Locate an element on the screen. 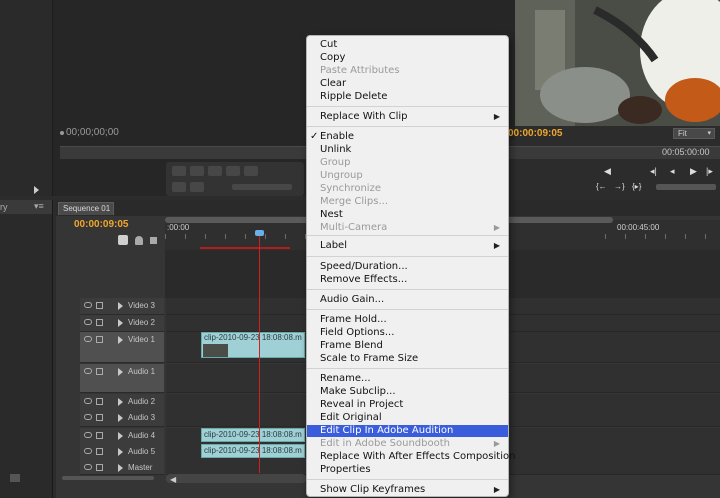 The image size is (720, 498). track-header: Audio 3 is located at coordinates (122, 418).